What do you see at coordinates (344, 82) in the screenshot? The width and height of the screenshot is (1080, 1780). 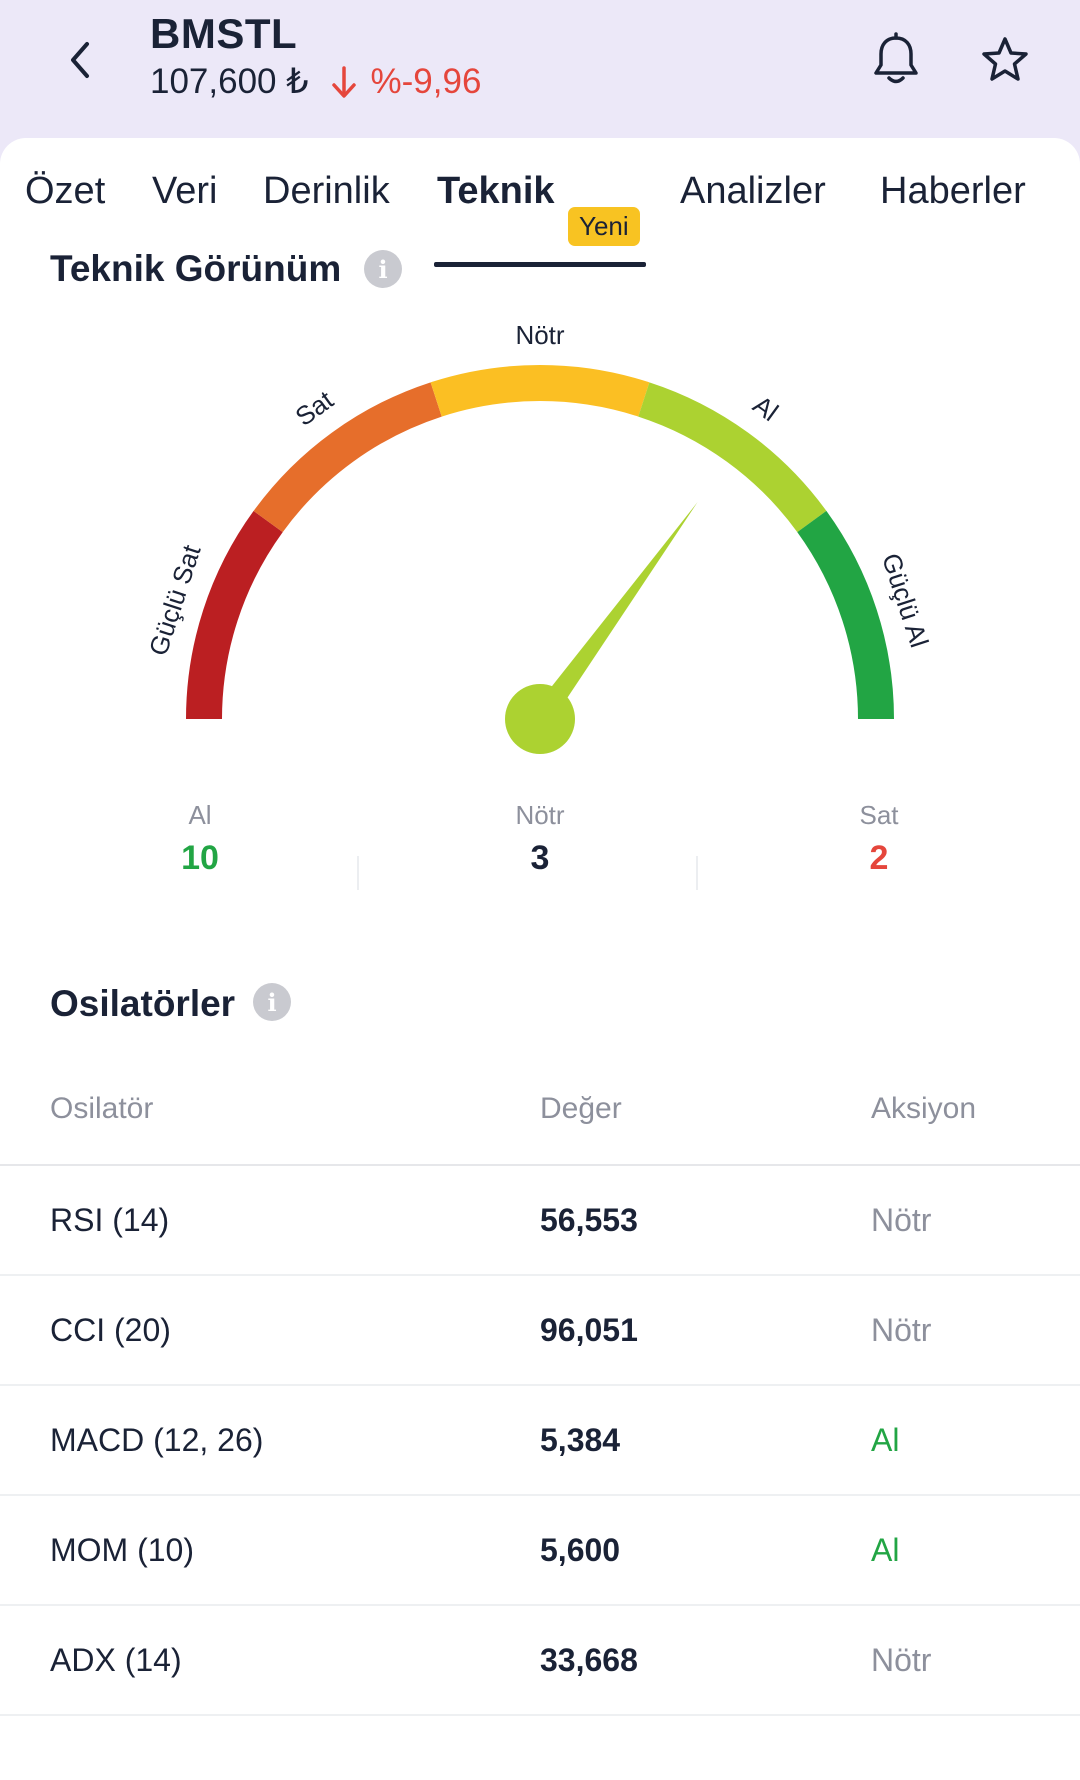 I see `arrow-down-icon` at bounding box center [344, 82].